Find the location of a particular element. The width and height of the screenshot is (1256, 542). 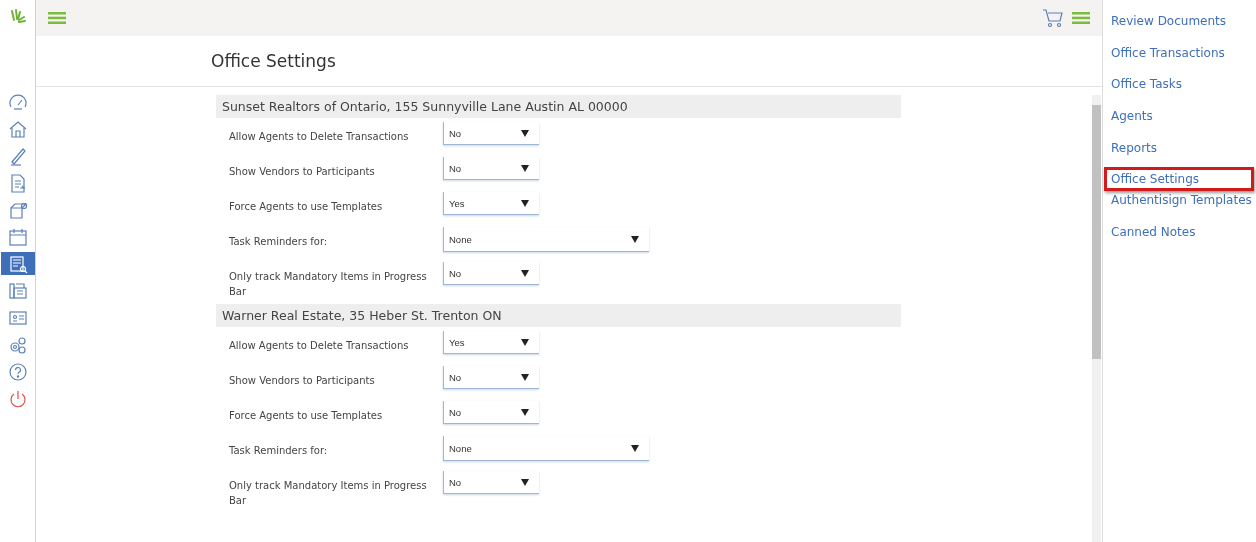

office-header: Warner Real Estate, 35 Heber St. Trenton ON is located at coordinates (558, 315).